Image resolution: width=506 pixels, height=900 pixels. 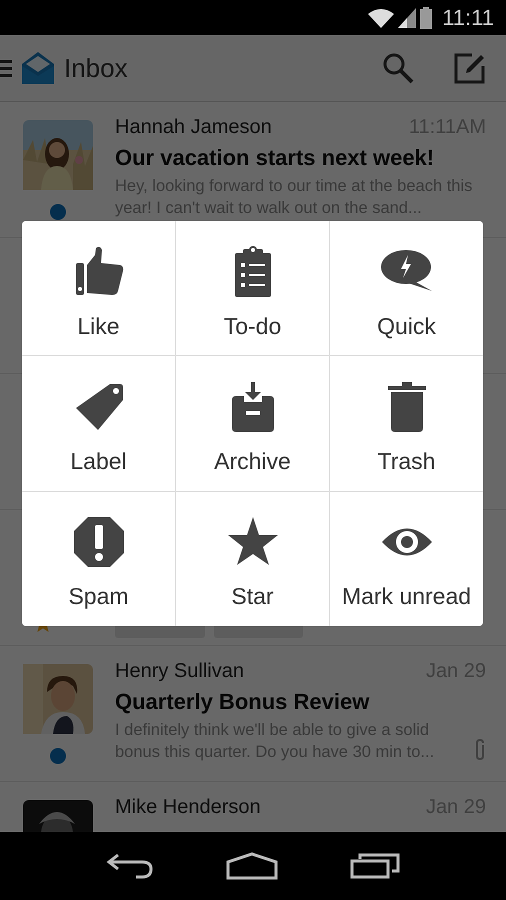 What do you see at coordinates (6, 68) in the screenshot?
I see `menu-icon` at bounding box center [6, 68].